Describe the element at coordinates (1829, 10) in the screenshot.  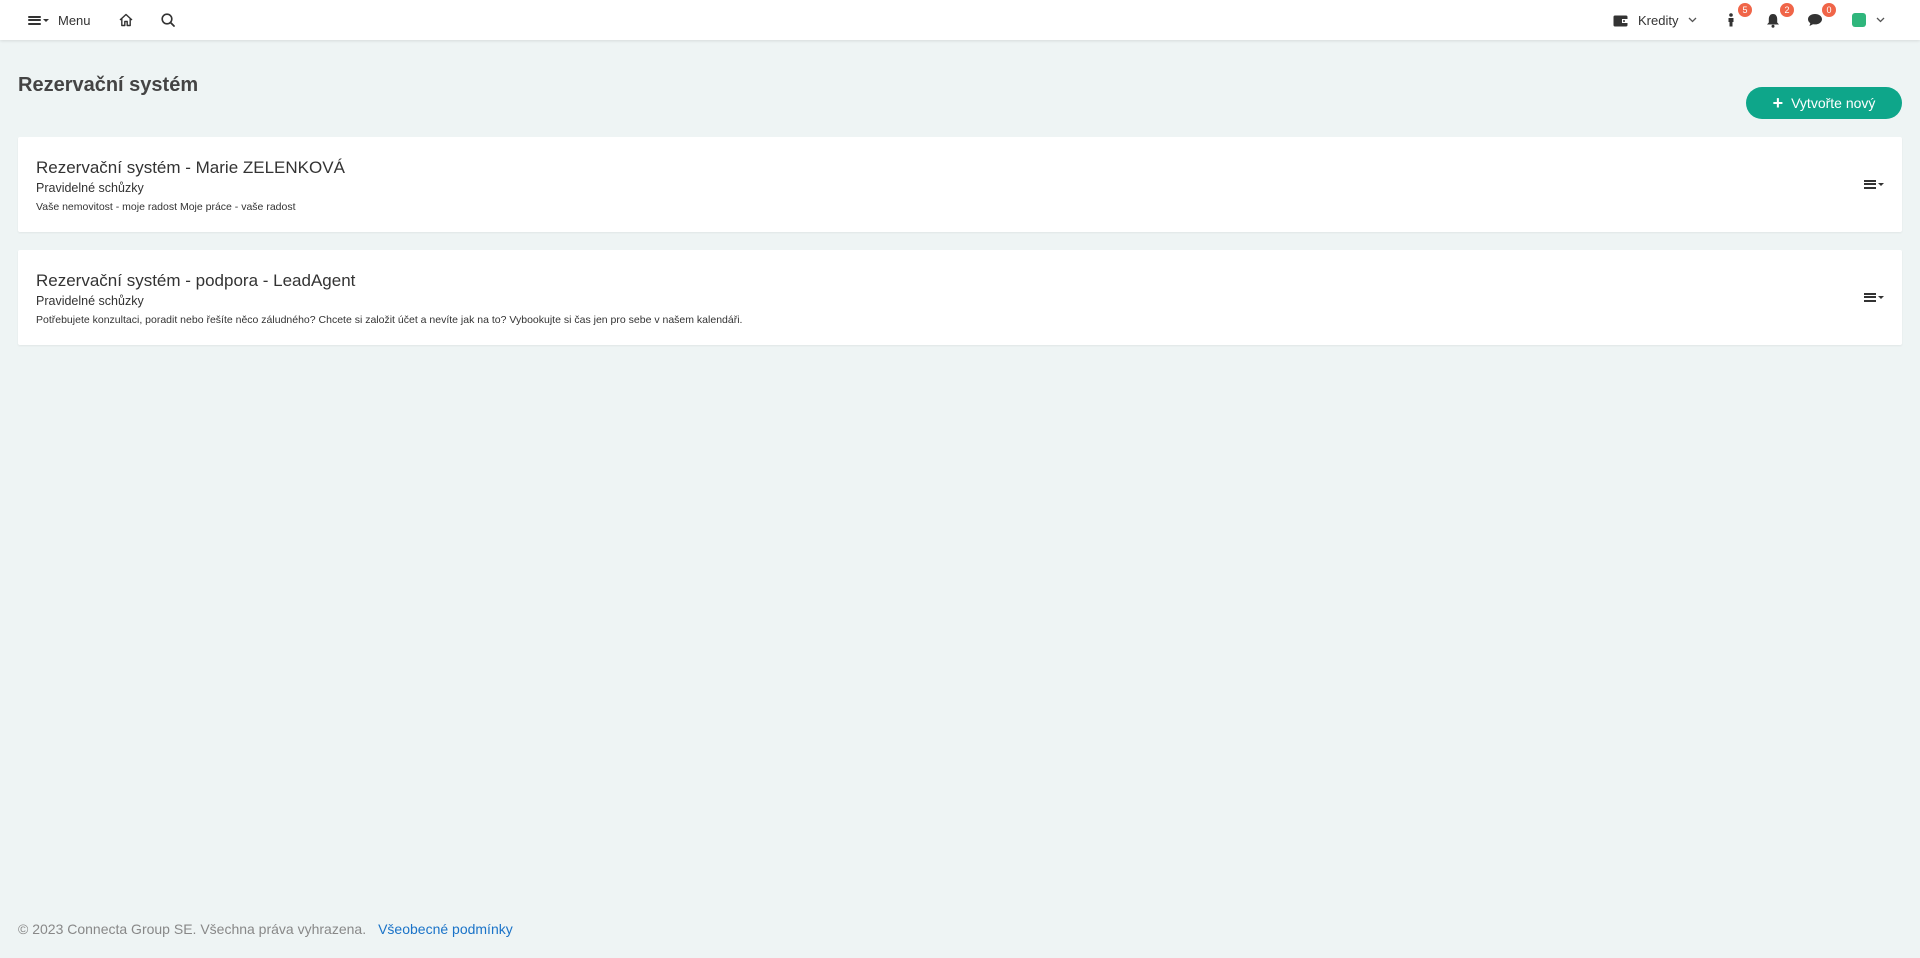
I see `messages-badge: 0` at that location.